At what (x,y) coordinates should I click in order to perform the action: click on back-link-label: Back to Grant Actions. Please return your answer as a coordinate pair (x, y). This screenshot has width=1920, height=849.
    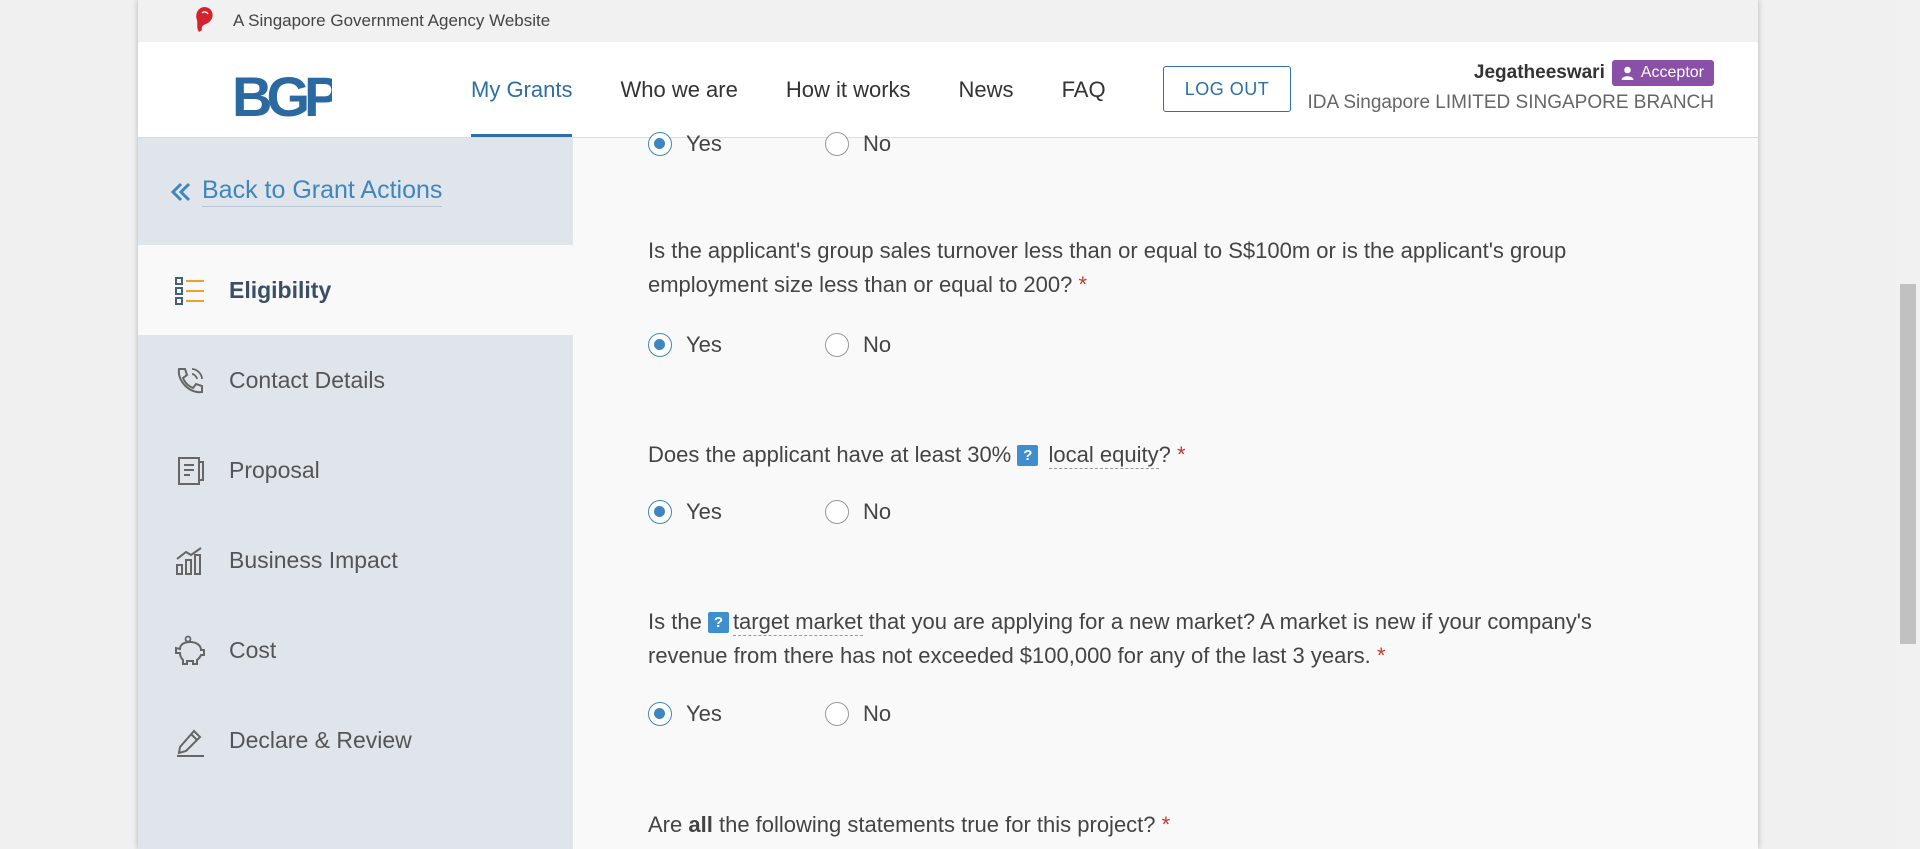
    Looking at the image, I should click on (322, 191).